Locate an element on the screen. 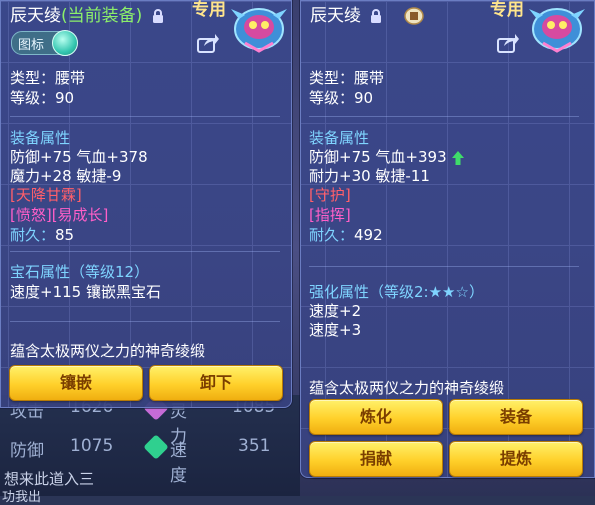  enhance-header: 强化属性（等级2:★★☆） is located at coordinates (396, 292).